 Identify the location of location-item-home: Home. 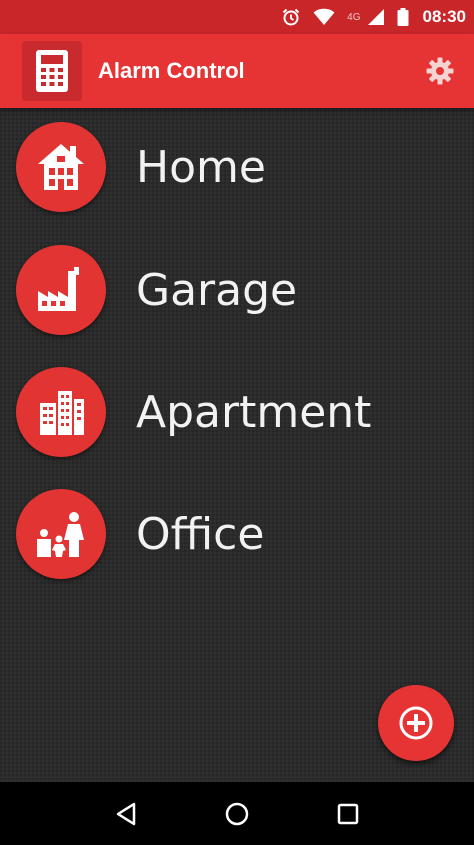
(237, 167).